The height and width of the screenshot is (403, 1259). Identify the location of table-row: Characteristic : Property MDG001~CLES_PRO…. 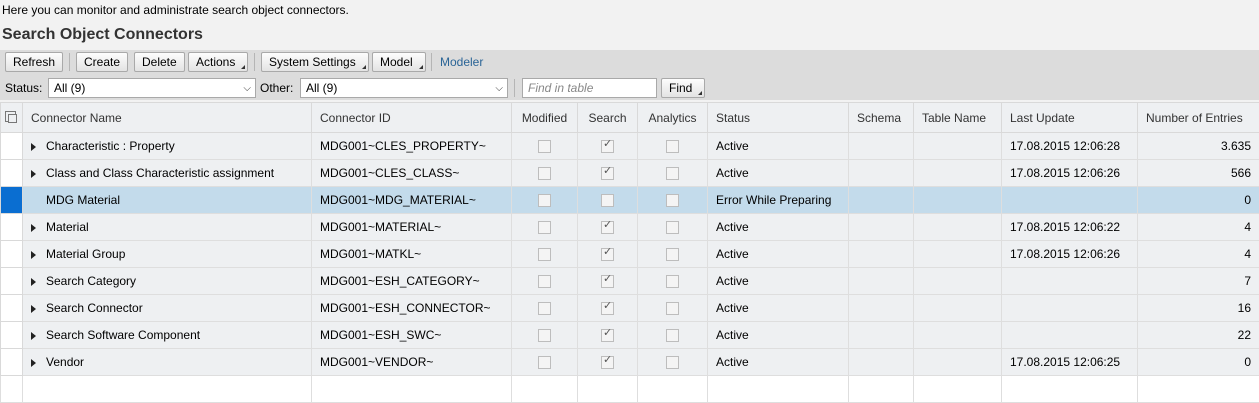
(630, 146).